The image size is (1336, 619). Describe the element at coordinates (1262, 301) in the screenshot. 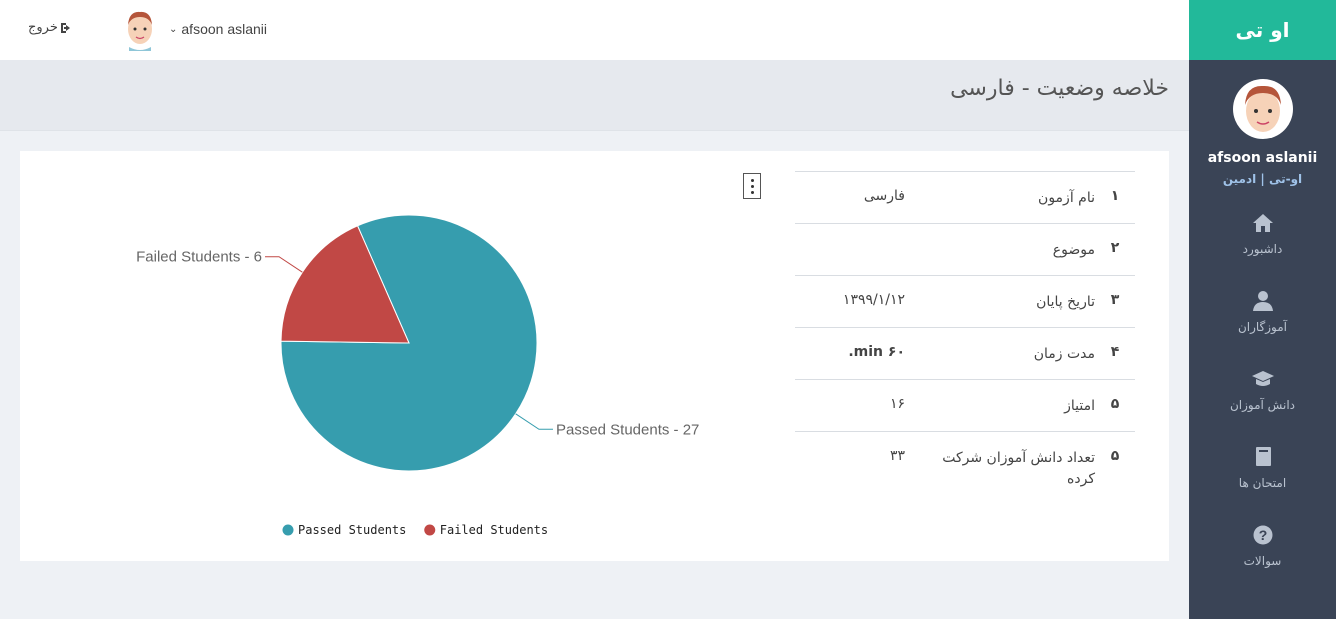

I see `user-icon` at that location.